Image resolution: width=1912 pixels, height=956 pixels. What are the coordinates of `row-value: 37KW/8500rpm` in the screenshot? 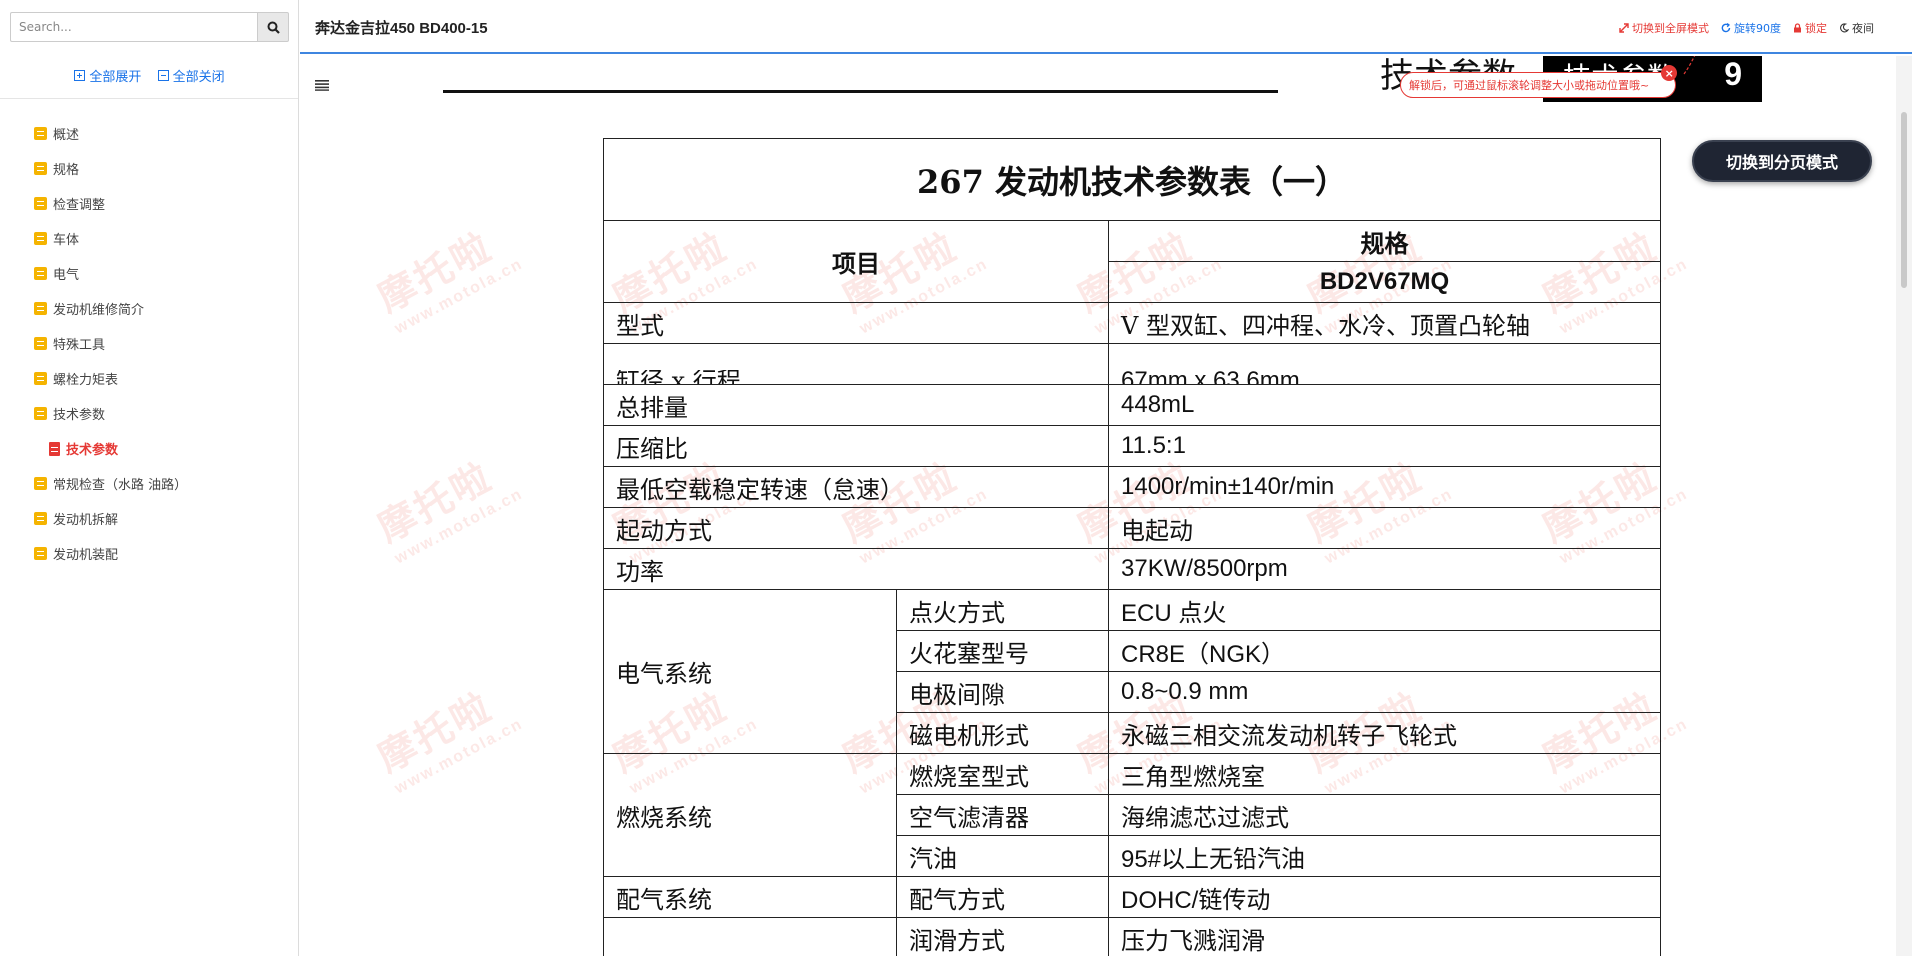 It's located at (1384, 569).